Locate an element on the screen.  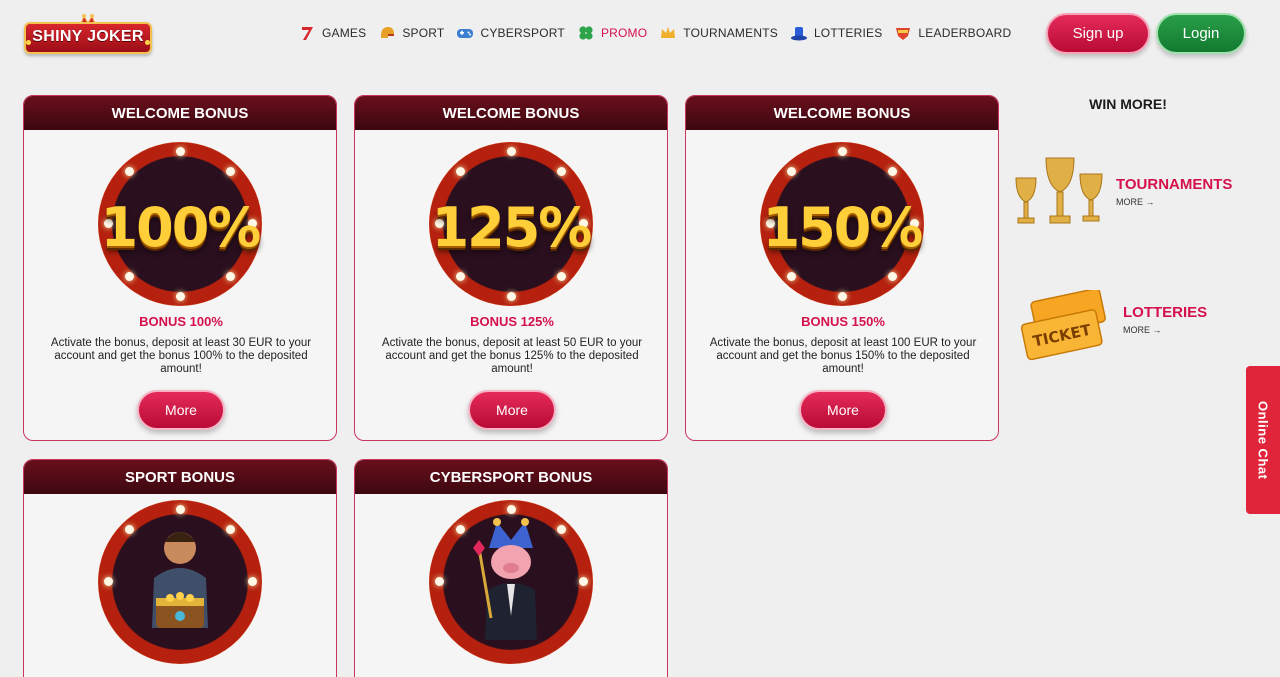
nav-item-games: GAMES is located at coordinates (332, 33).